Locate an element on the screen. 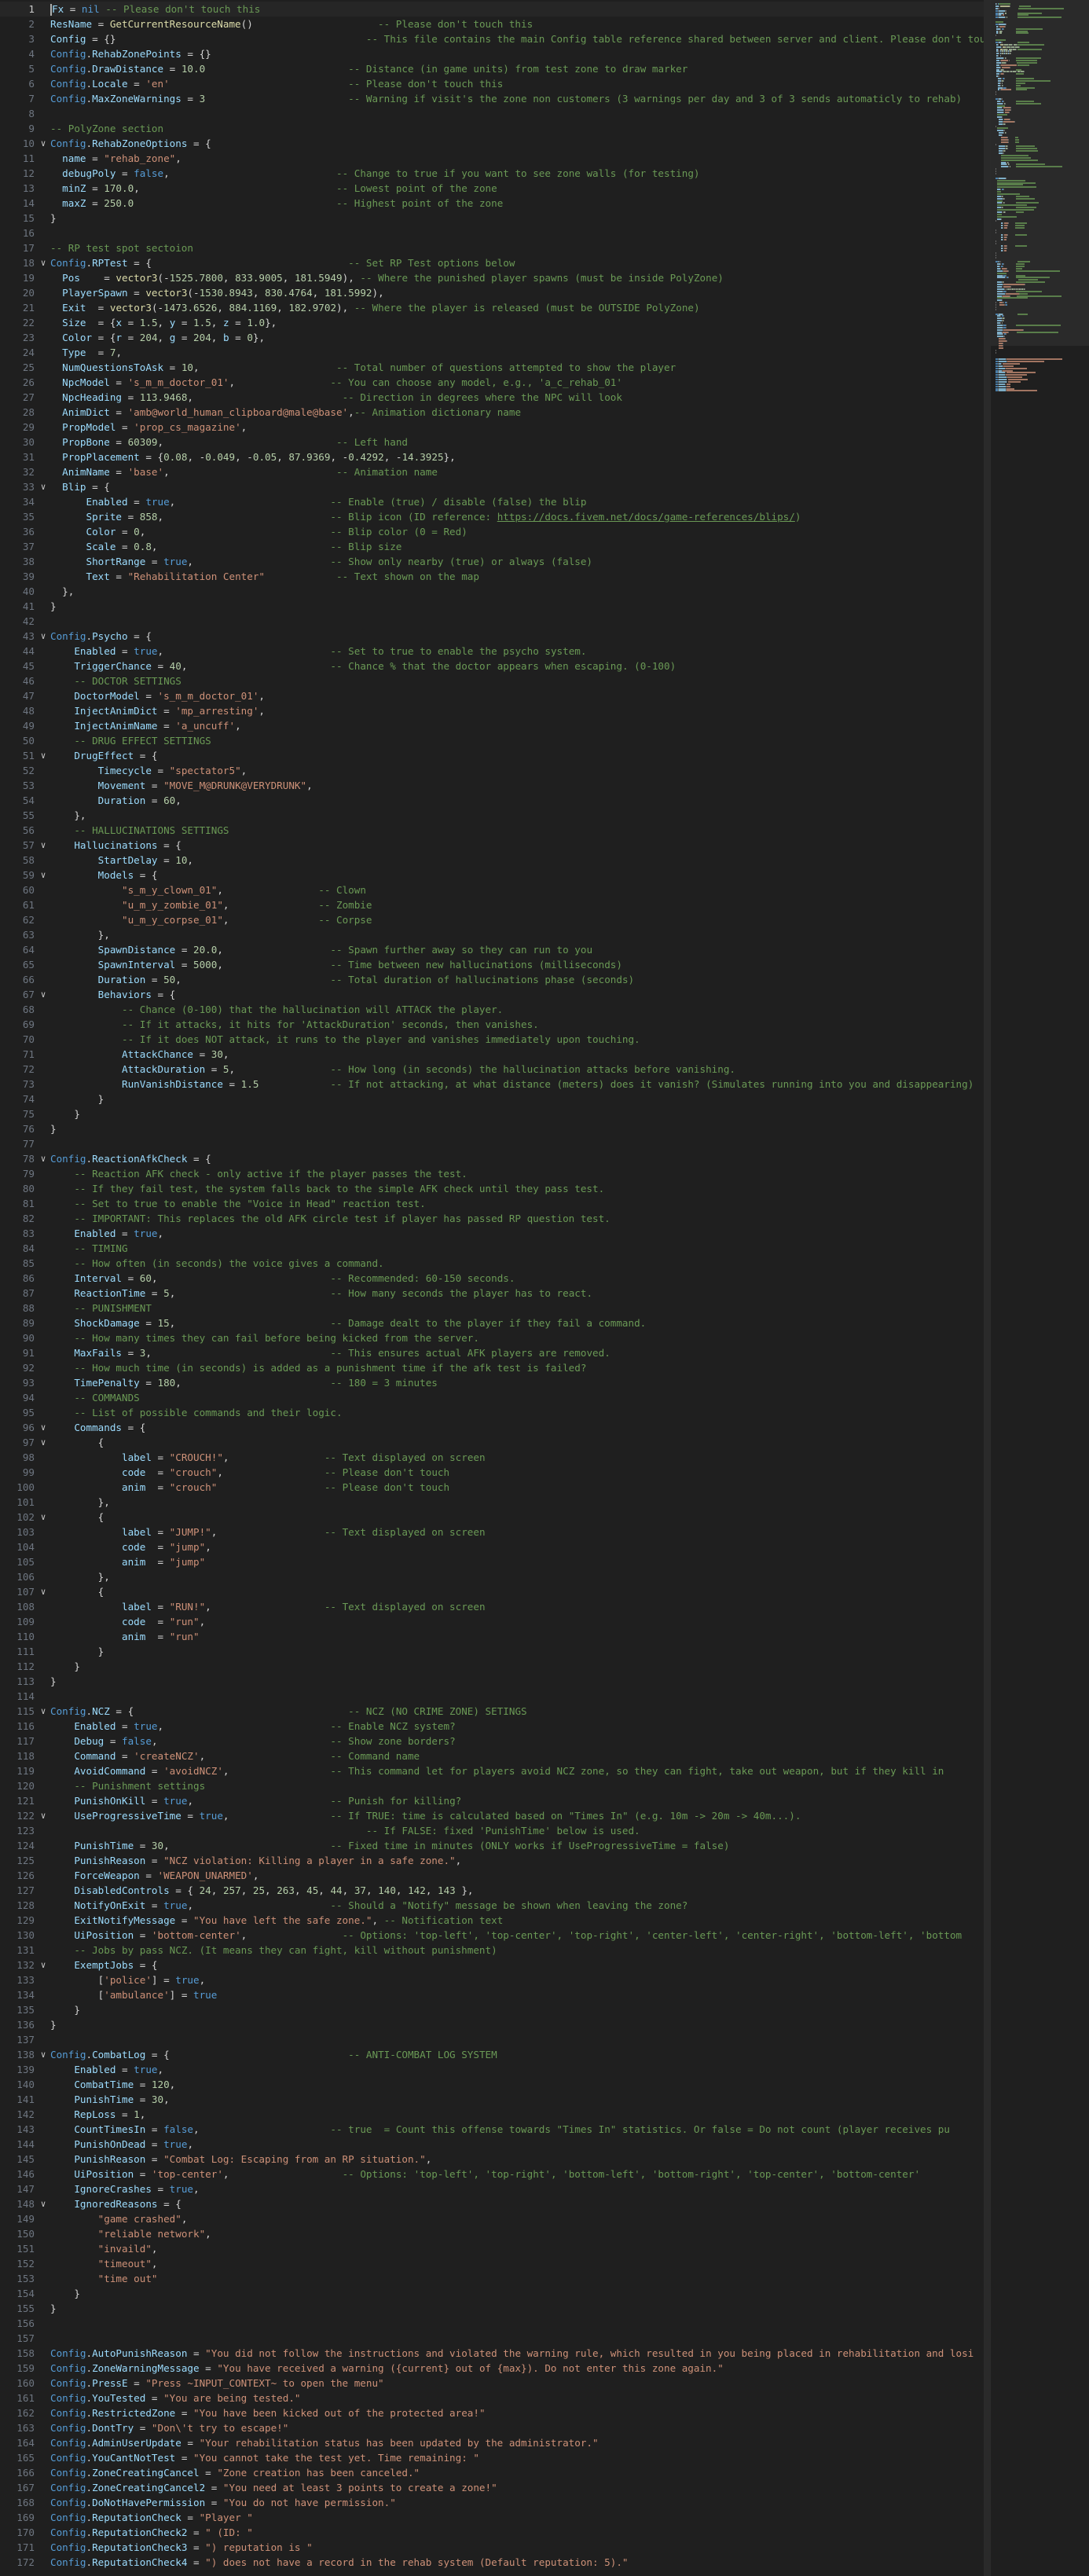 Image resolution: width=1089 pixels, height=2576 pixels. code-line: 144 PunishOnDead = true, is located at coordinates (495, 2144).